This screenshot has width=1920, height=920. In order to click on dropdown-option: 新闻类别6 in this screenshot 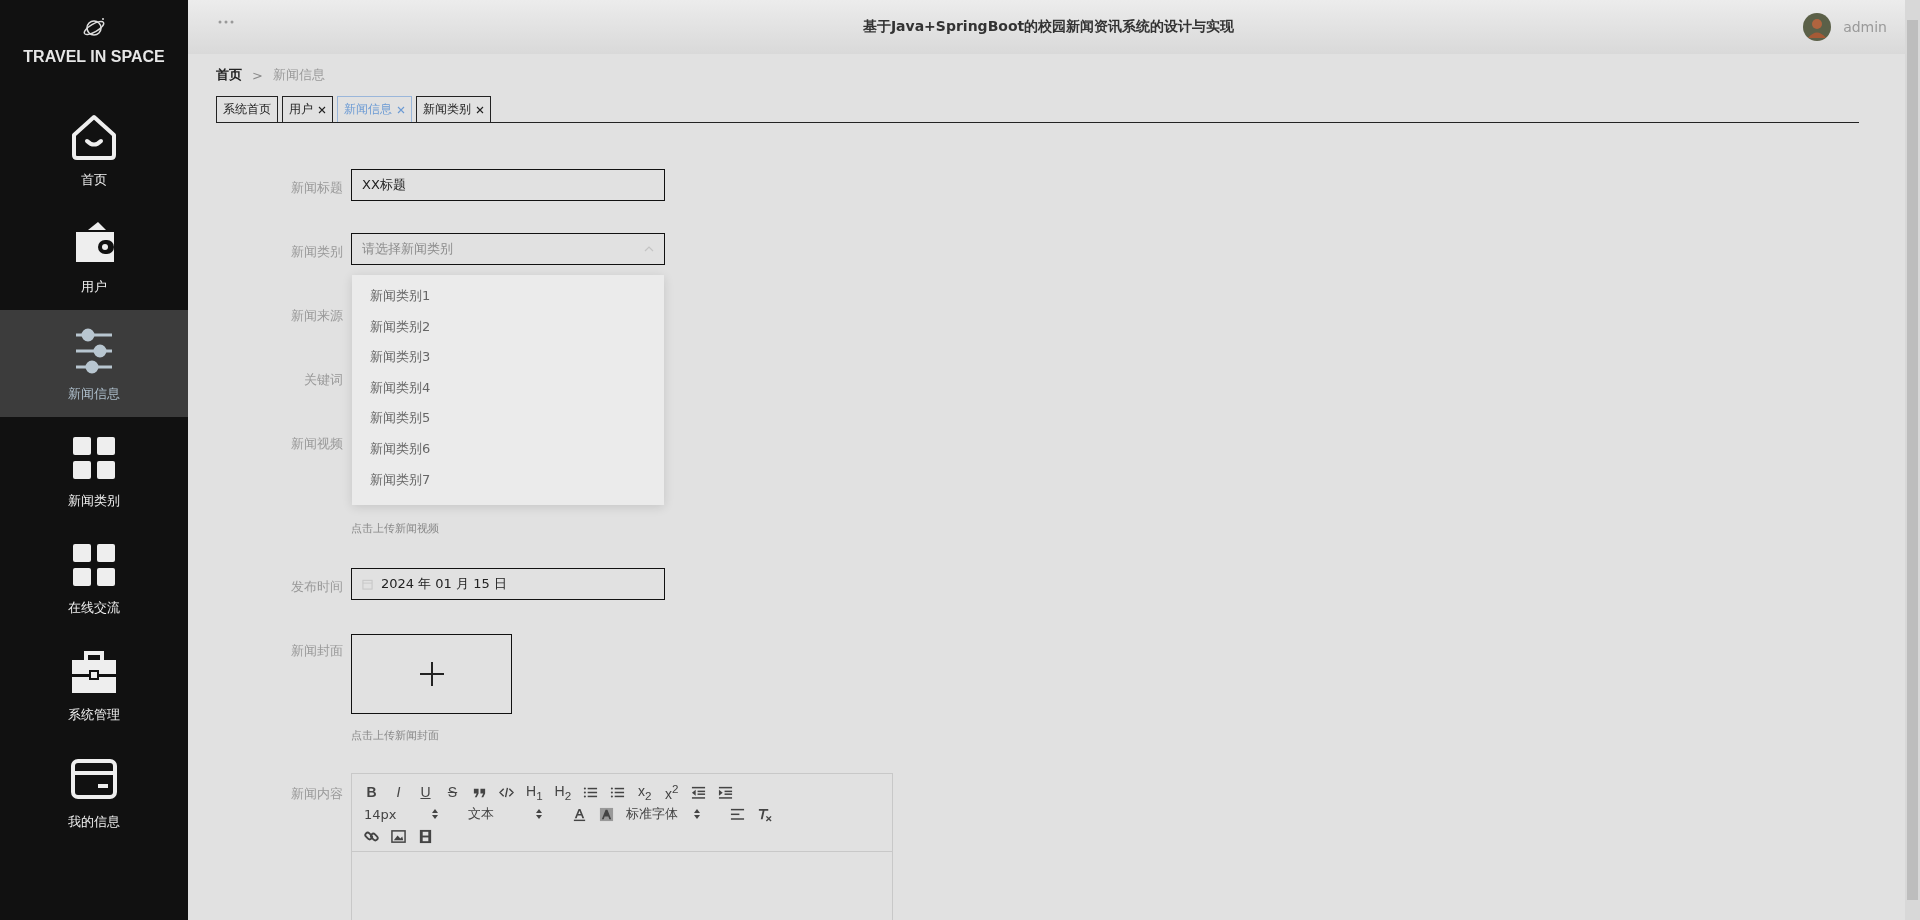, I will do `click(508, 449)`.